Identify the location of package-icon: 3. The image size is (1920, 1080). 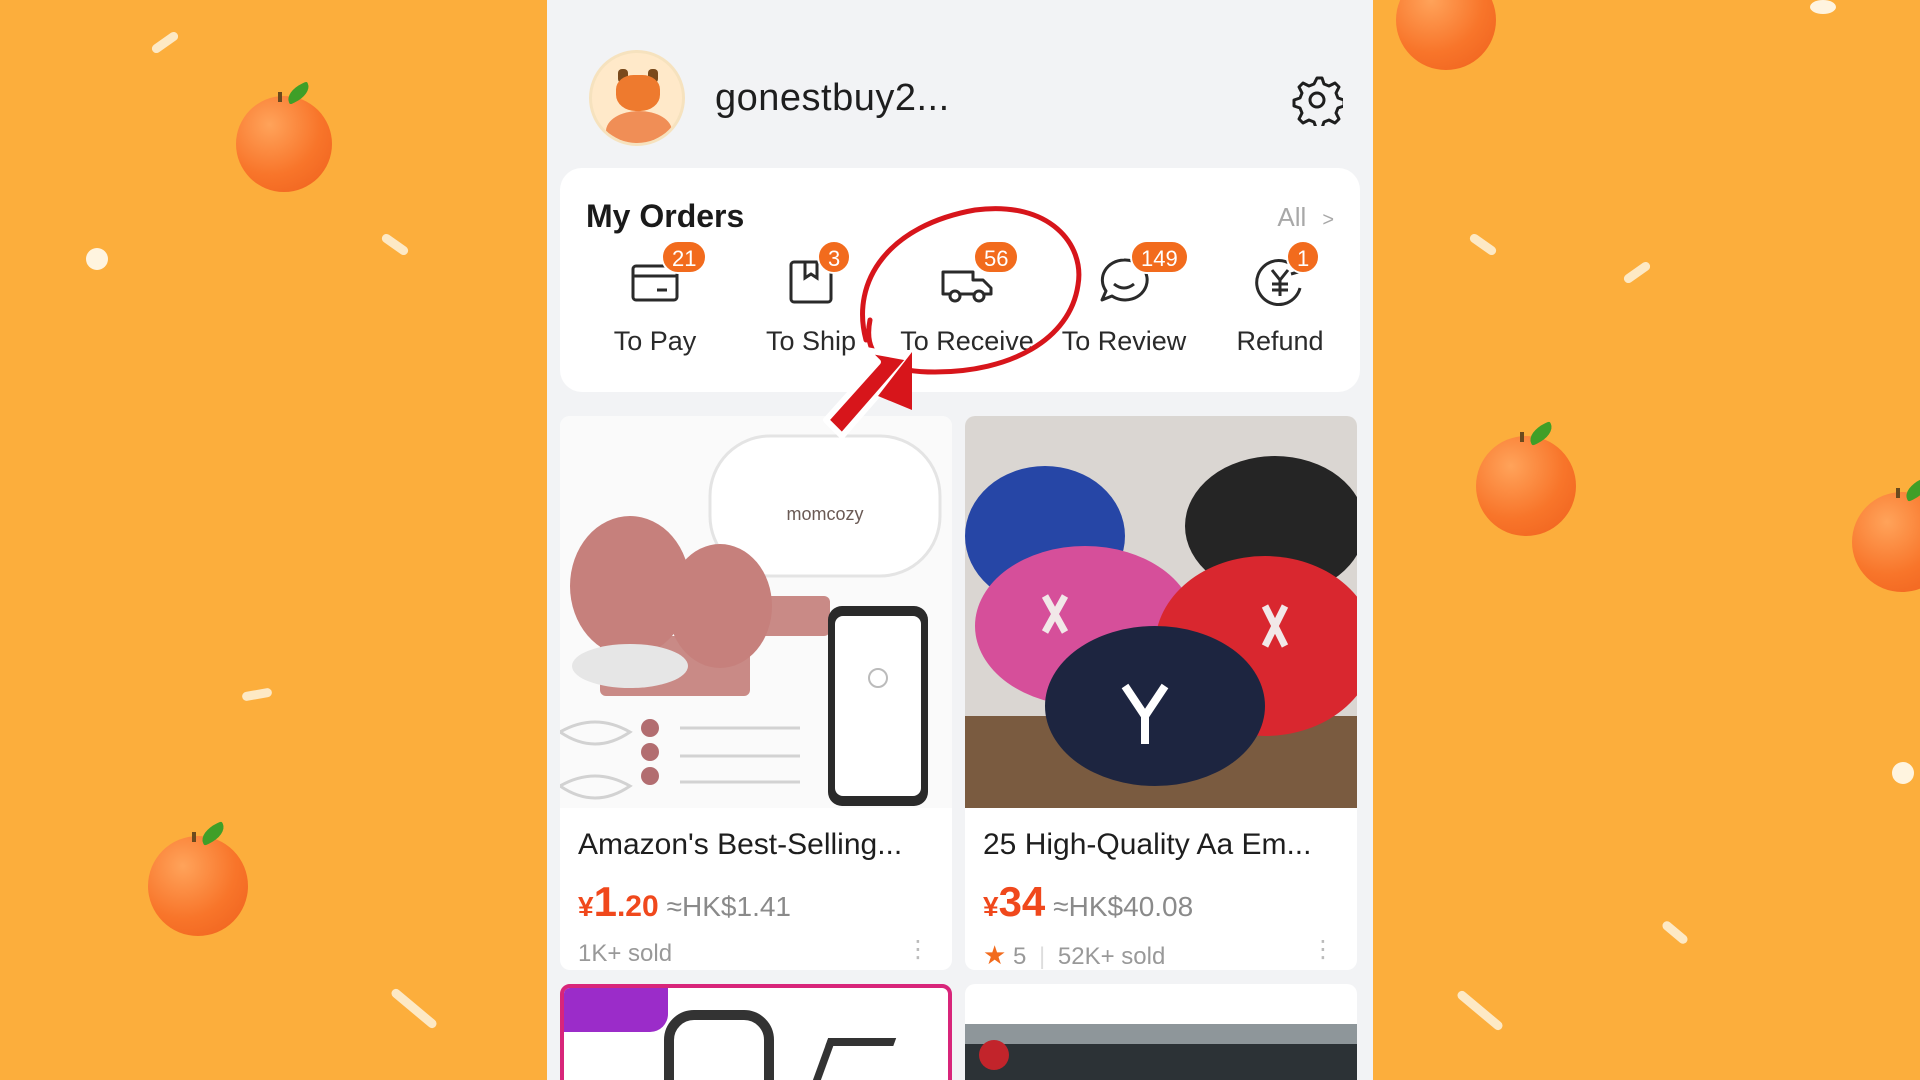
(817, 275).